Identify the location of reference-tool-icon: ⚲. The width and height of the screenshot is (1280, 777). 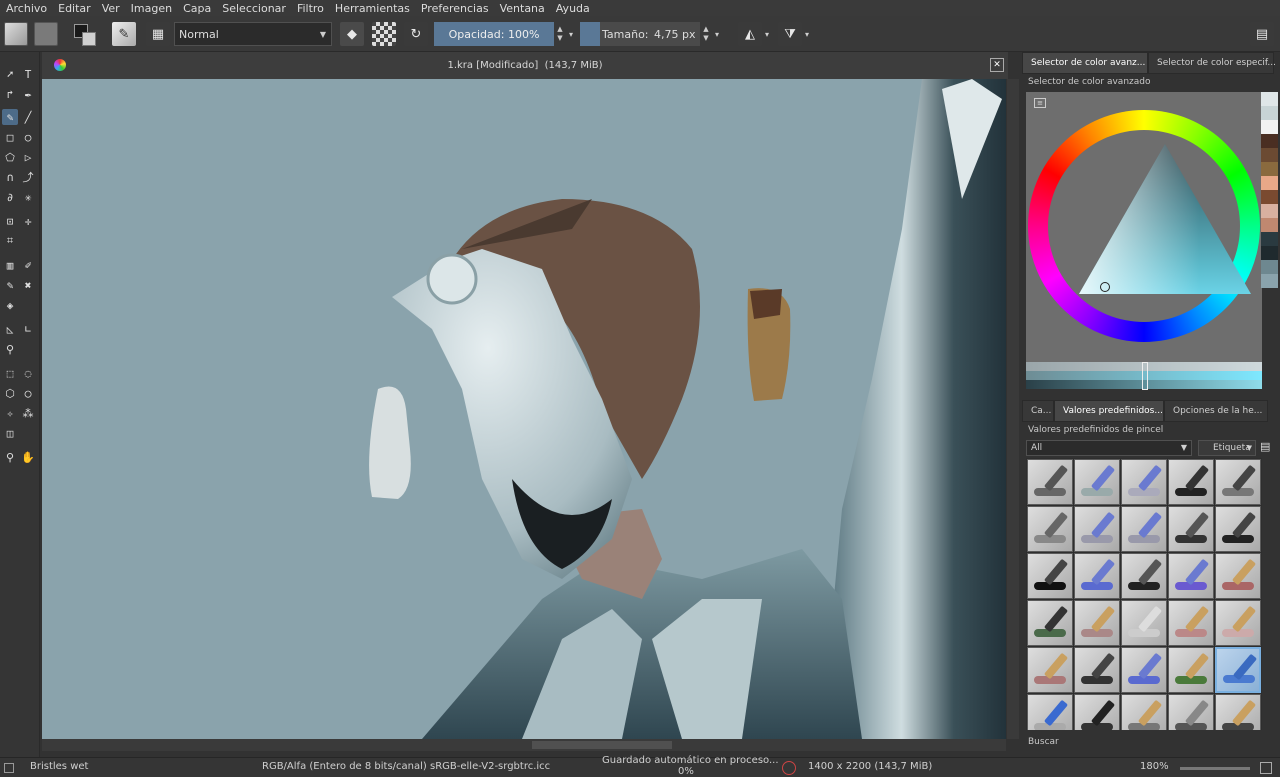
(10, 349).